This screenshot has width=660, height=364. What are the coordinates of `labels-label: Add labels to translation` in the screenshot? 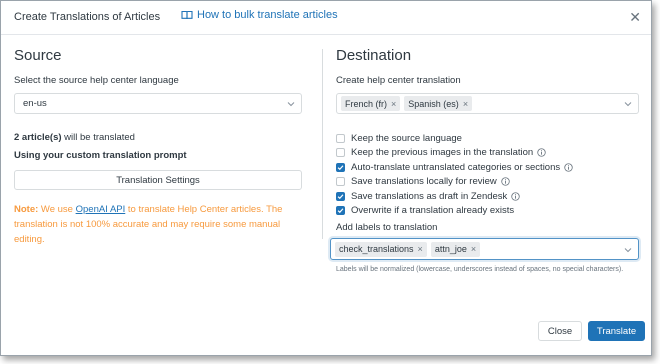 It's located at (387, 227).